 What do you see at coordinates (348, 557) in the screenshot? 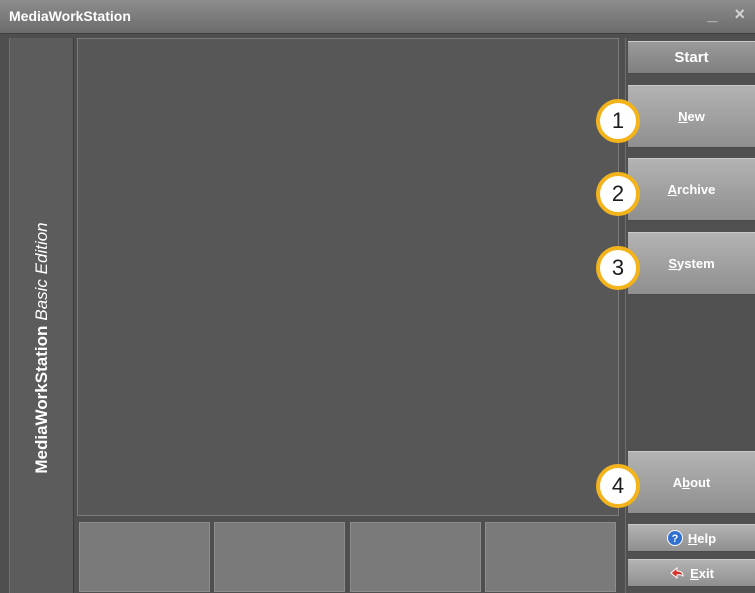
I see `bottom-slot-bar` at bounding box center [348, 557].